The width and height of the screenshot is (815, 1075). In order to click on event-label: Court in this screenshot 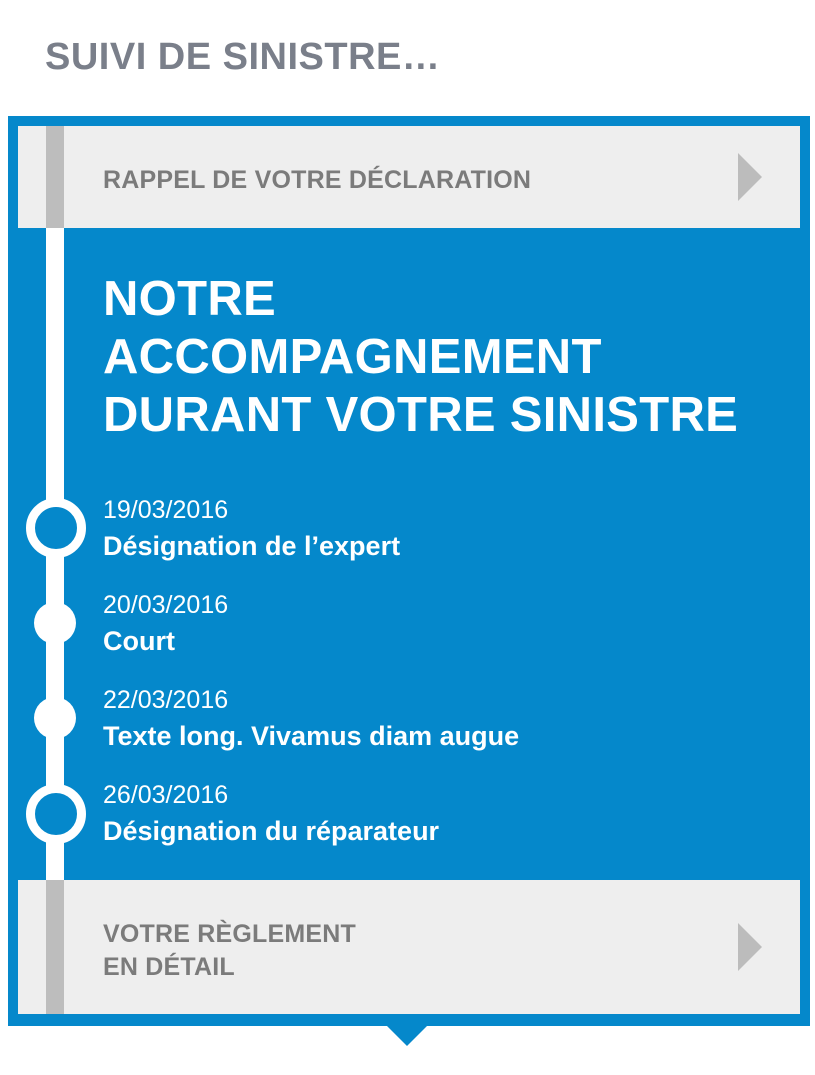, I will do `click(139, 641)`.